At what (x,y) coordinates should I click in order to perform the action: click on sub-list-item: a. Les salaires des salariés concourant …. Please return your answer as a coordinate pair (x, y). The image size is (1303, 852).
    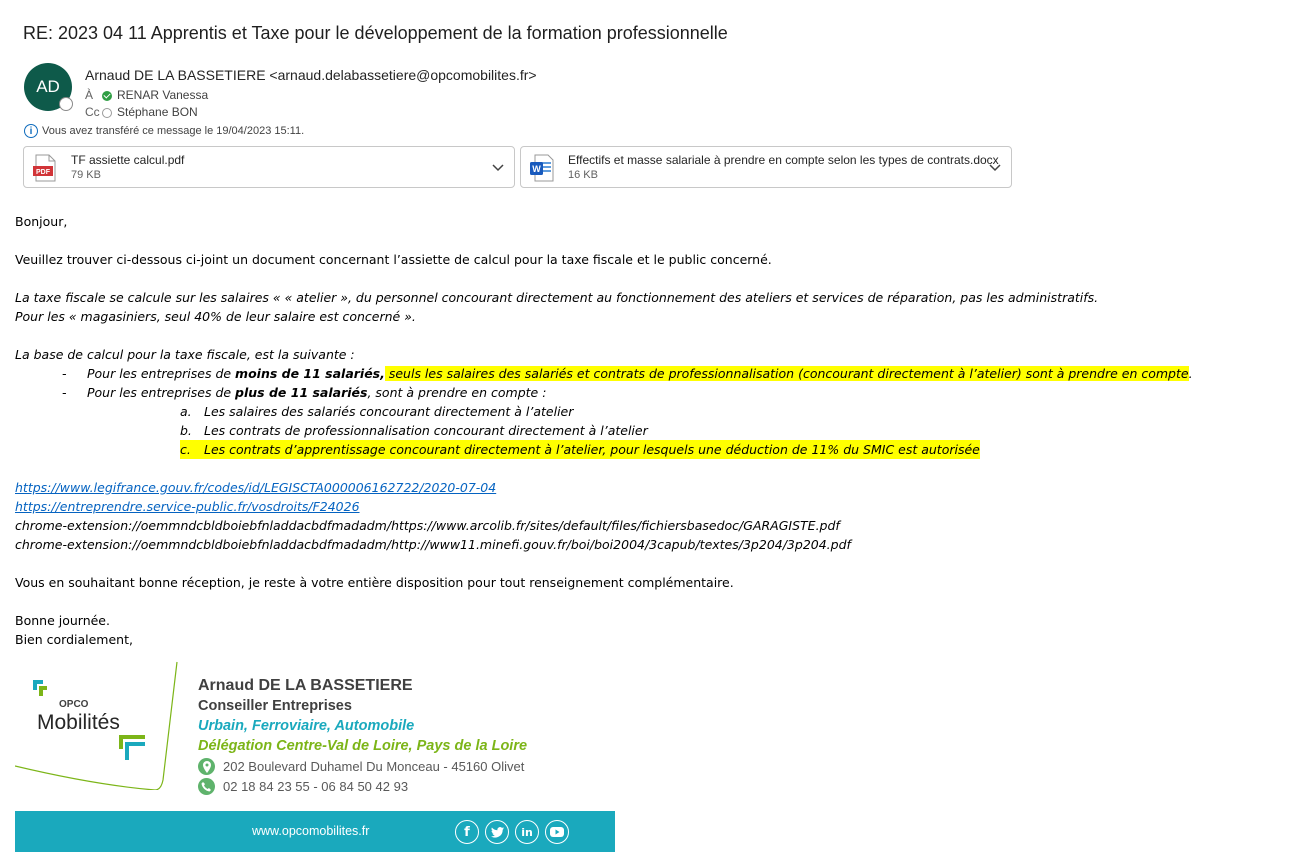
    Looking at the image, I should click on (655, 411).